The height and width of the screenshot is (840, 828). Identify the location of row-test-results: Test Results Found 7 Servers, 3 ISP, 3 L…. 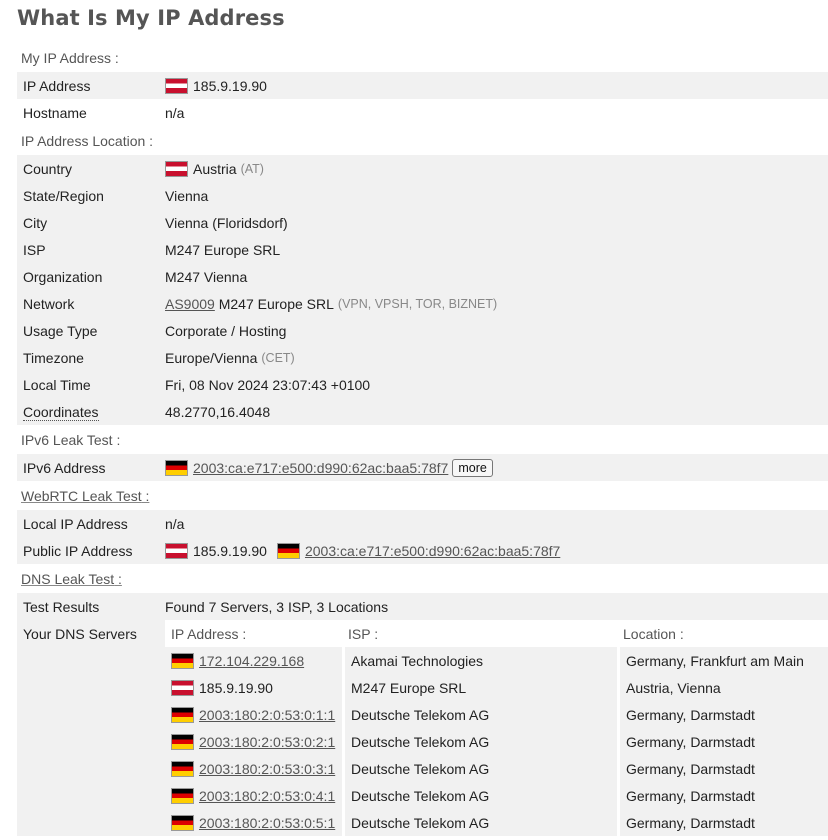
(422, 606).